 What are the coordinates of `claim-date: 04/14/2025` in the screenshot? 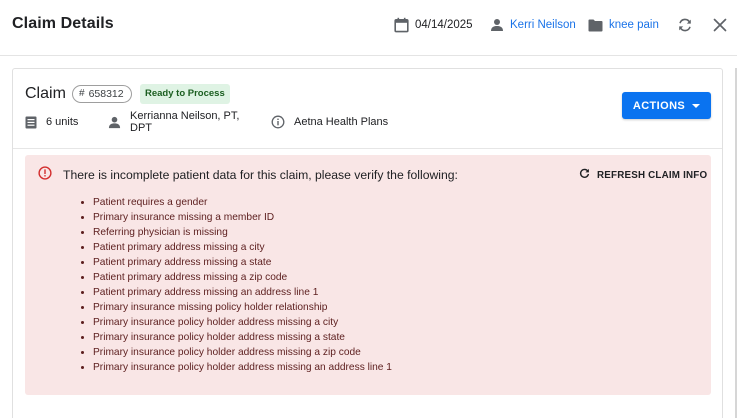 It's located at (433, 25).